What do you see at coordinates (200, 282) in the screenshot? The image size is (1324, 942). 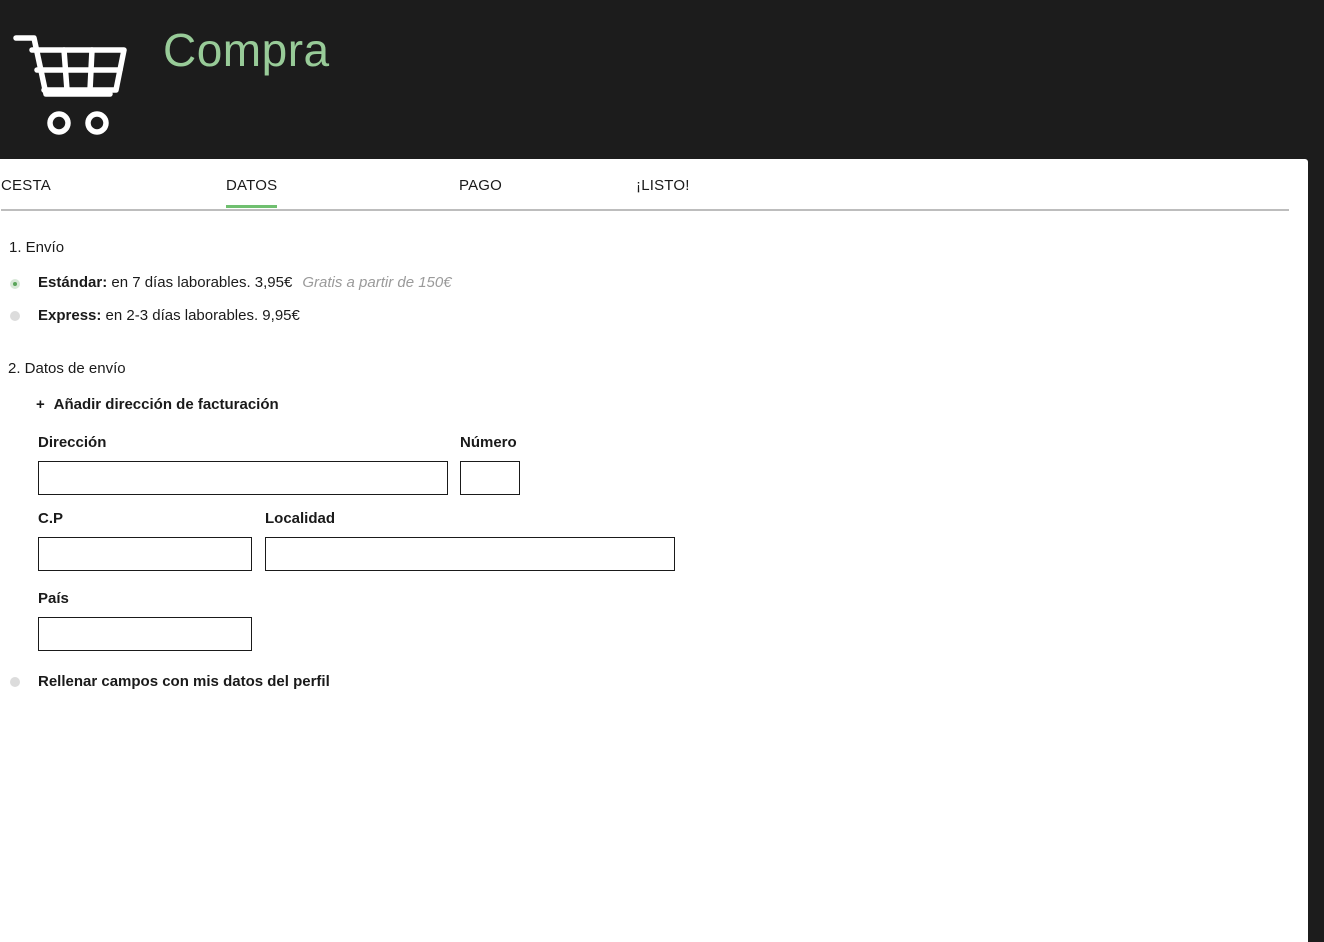 I see `shipping-option-detail: en 7 días laborables. 3,95€` at bounding box center [200, 282].